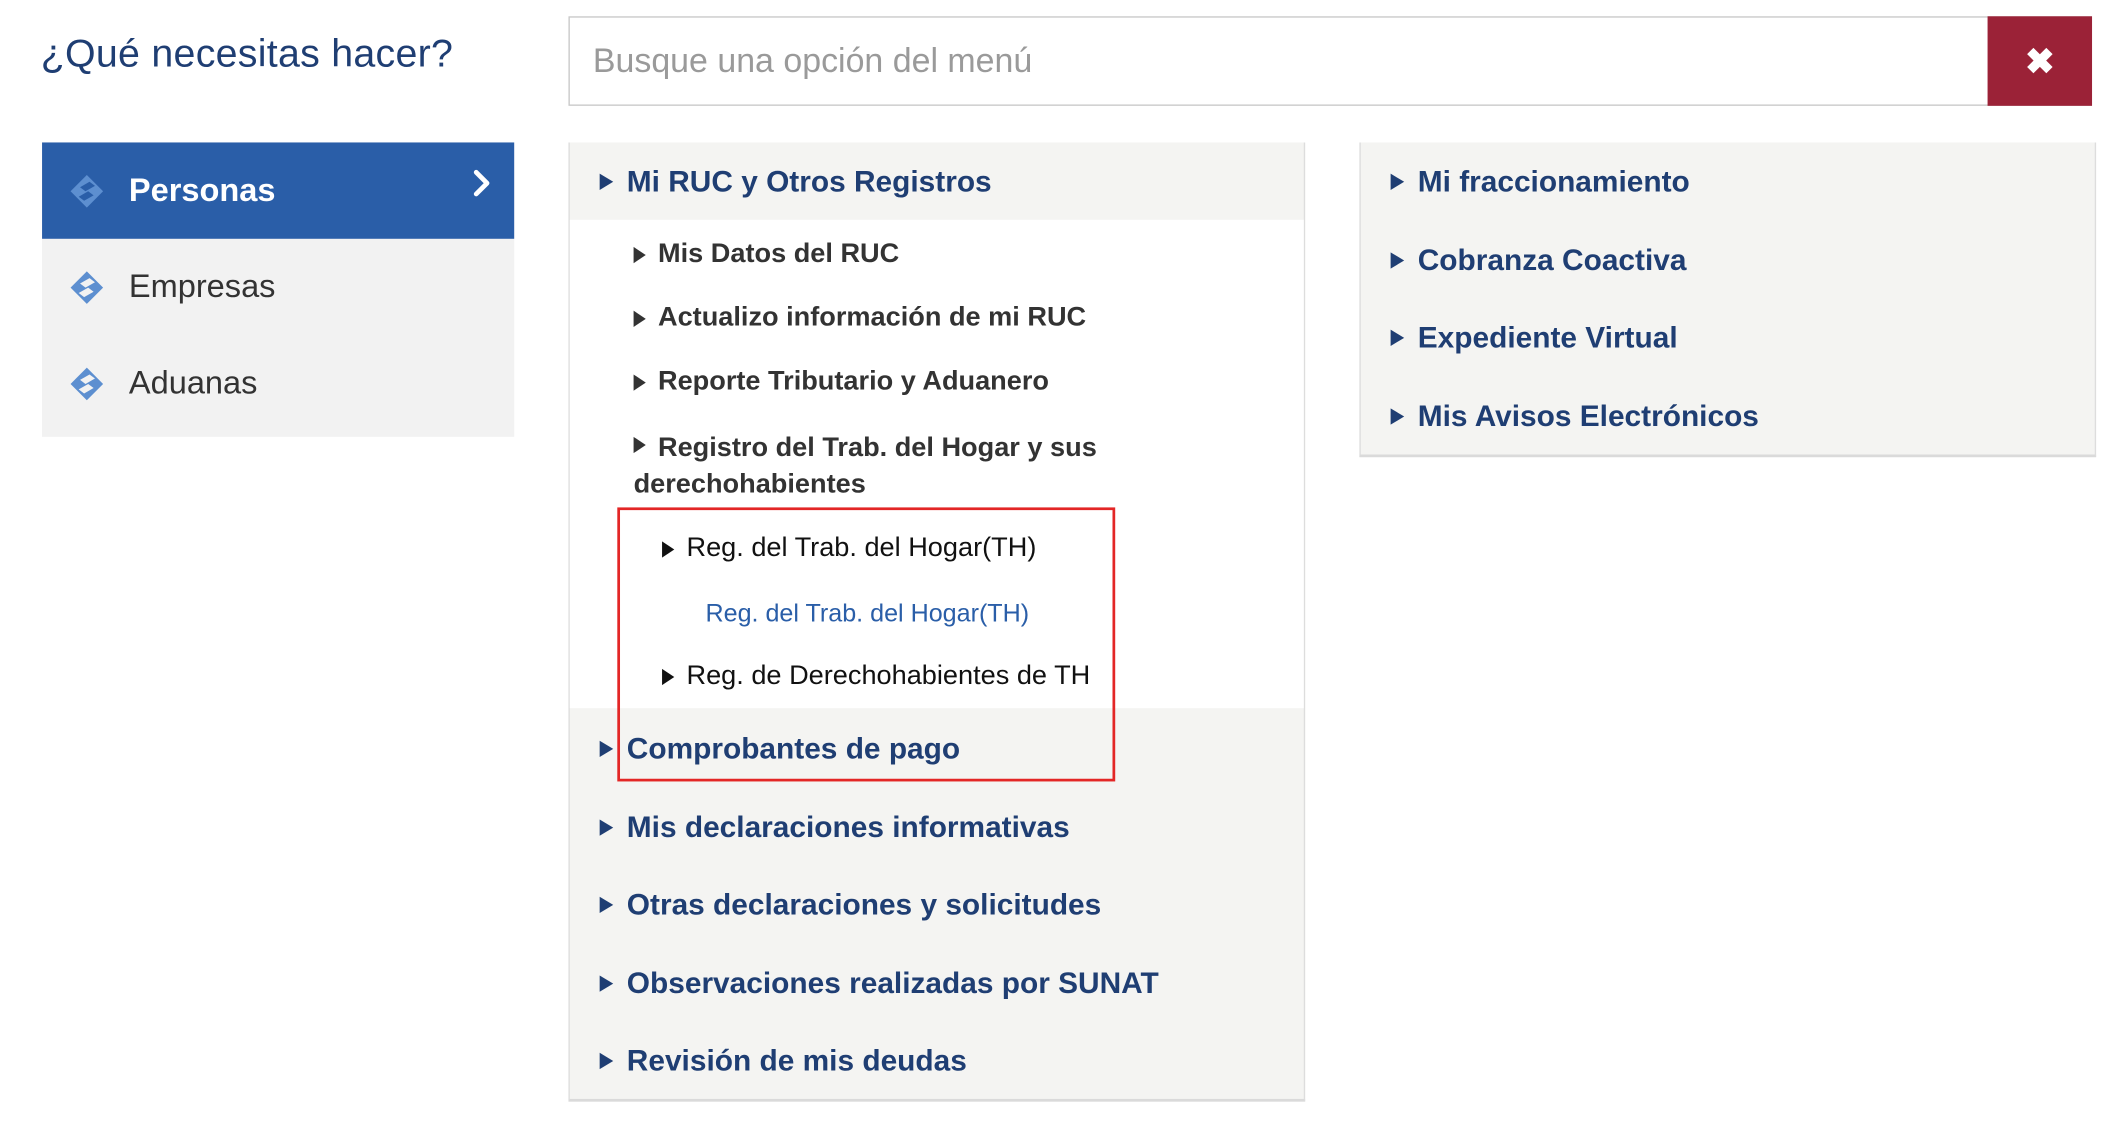 The height and width of the screenshot is (1121, 2126). What do you see at coordinates (848, 826) in the screenshot?
I see `menu-category-label: Mis declaraciones informativas` at bounding box center [848, 826].